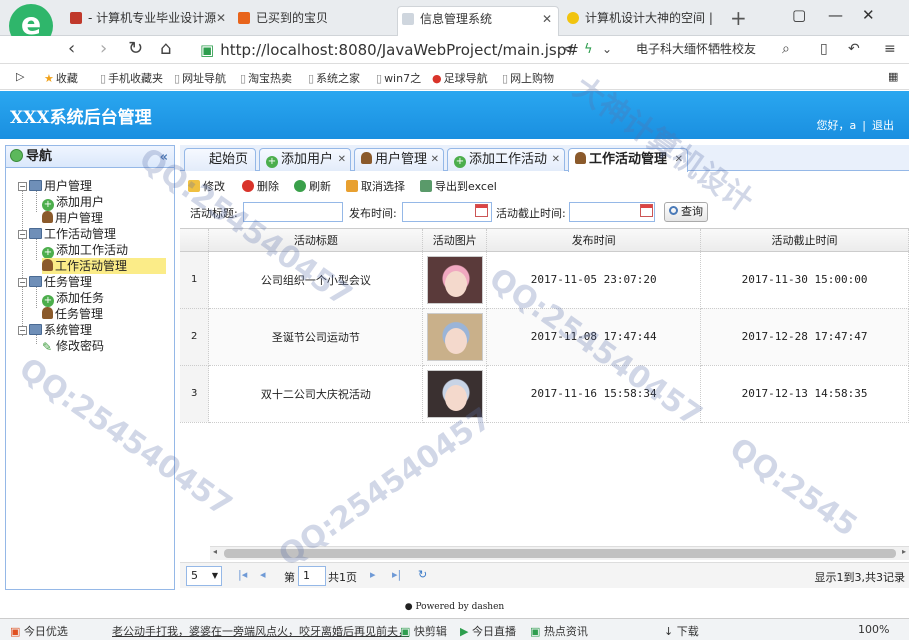  Describe the element at coordinates (164, 158) in the screenshot. I see `collapse-icon: «` at that location.